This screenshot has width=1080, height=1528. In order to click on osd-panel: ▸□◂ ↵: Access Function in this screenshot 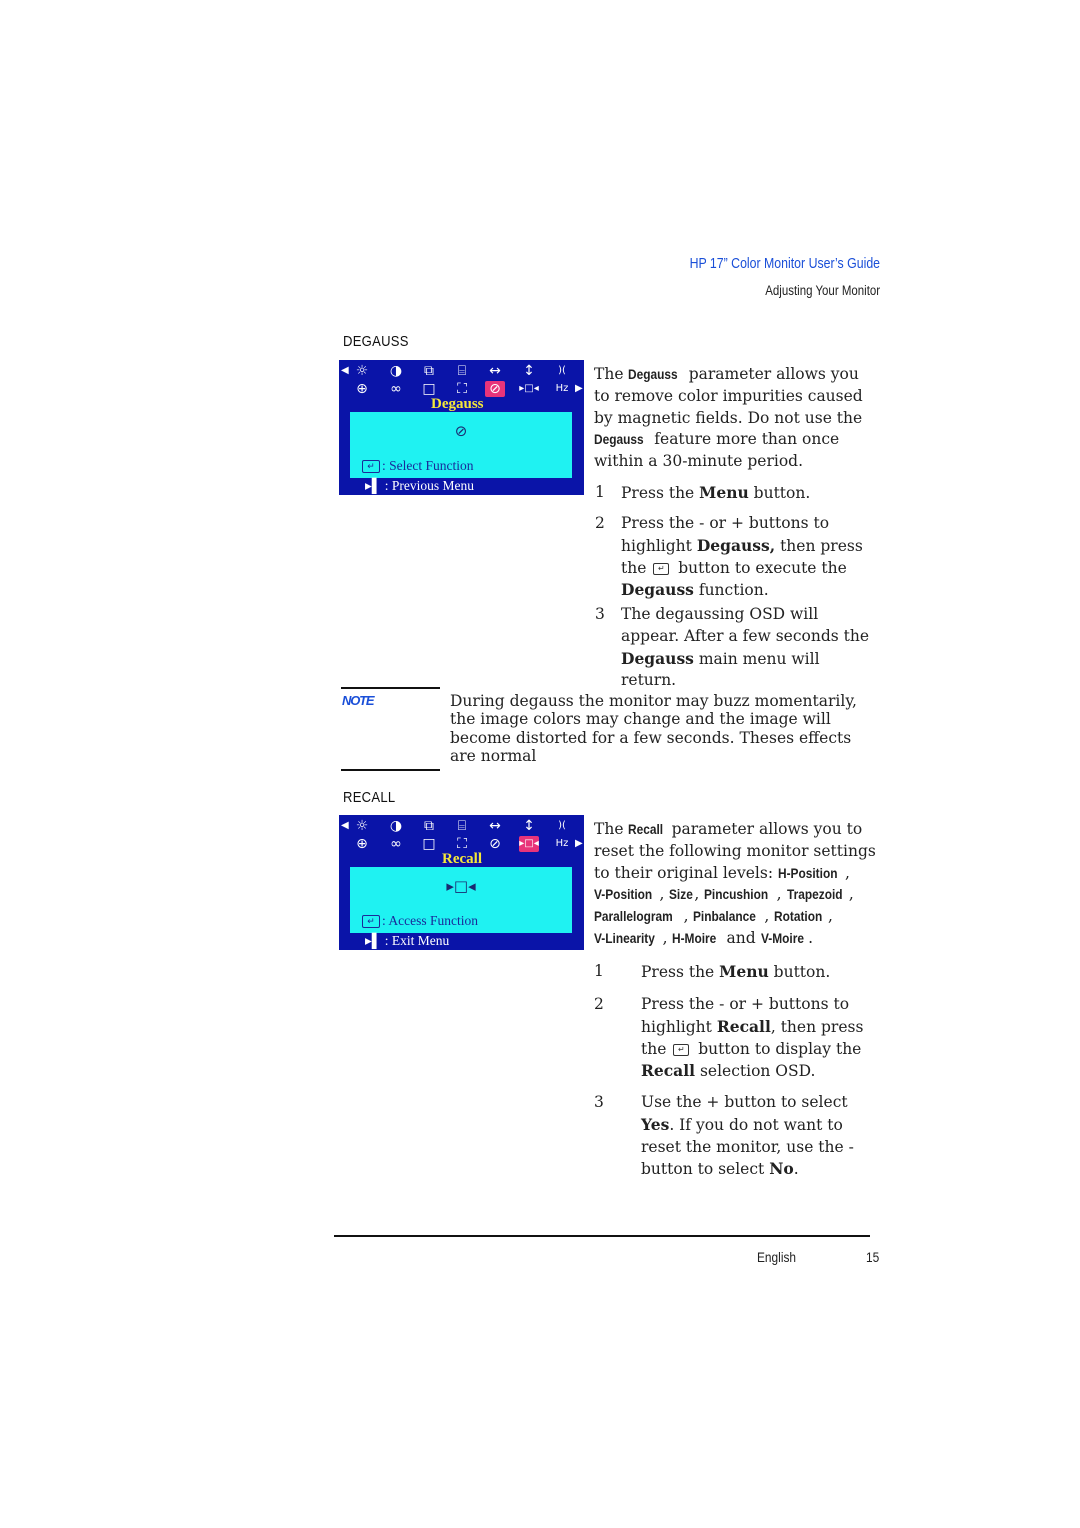, I will do `click(461, 900)`.